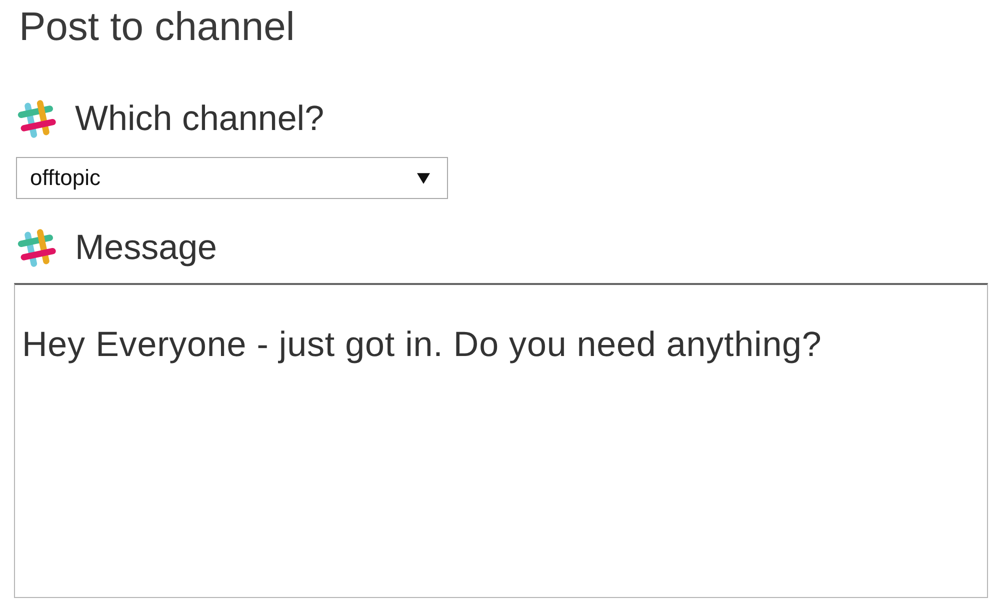  Describe the element at coordinates (146, 248) in the screenshot. I see `field-label: Message` at that location.